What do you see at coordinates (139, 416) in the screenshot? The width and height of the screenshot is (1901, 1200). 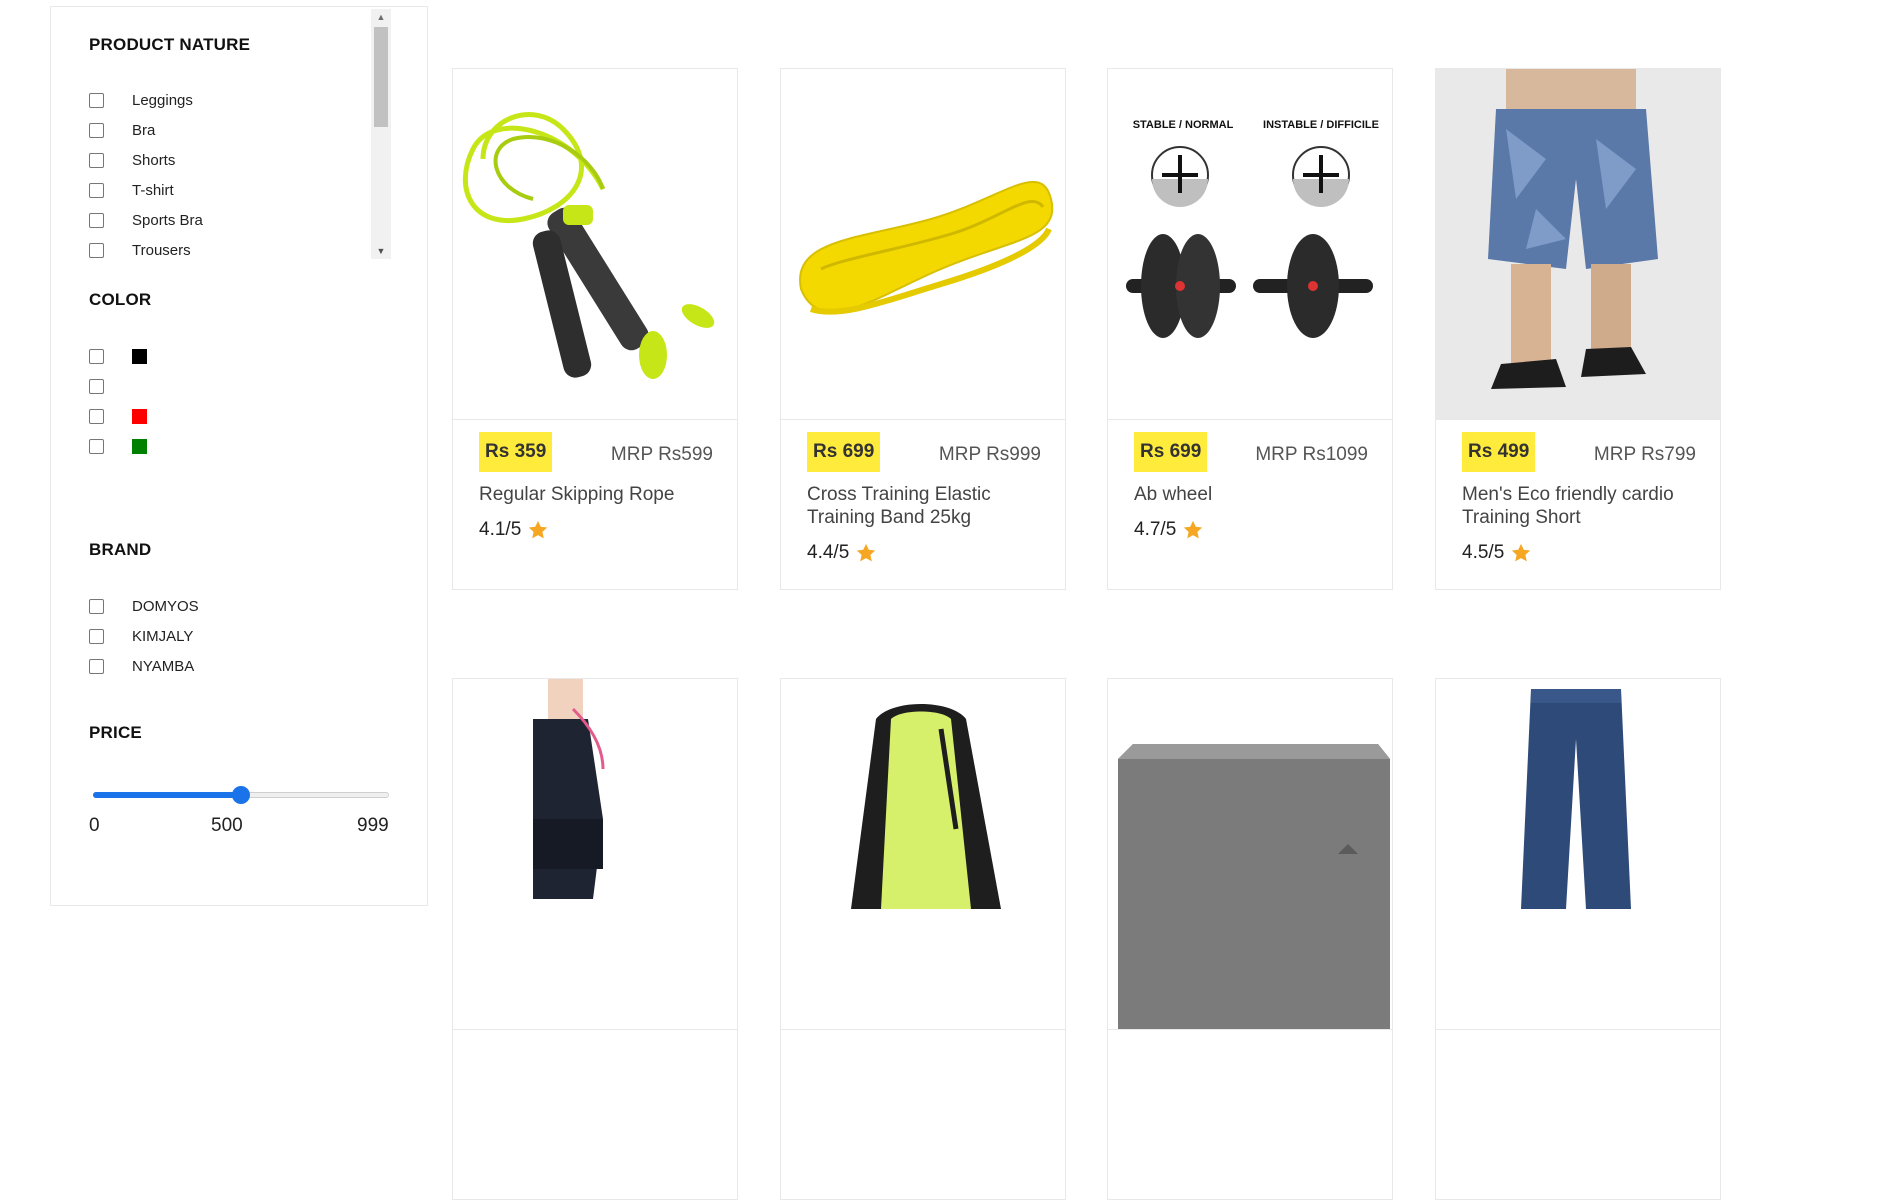 I see `color-swatch-red` at bounding box center [139, 416].